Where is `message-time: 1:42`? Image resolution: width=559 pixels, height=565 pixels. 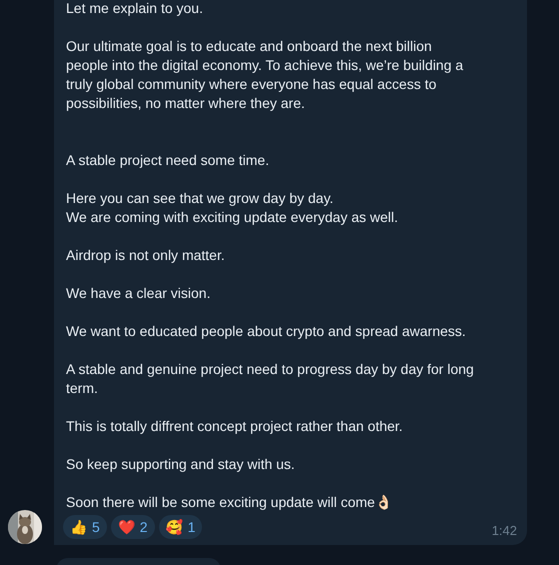
message-time: 1:42 is located at coordinates (504, 531).